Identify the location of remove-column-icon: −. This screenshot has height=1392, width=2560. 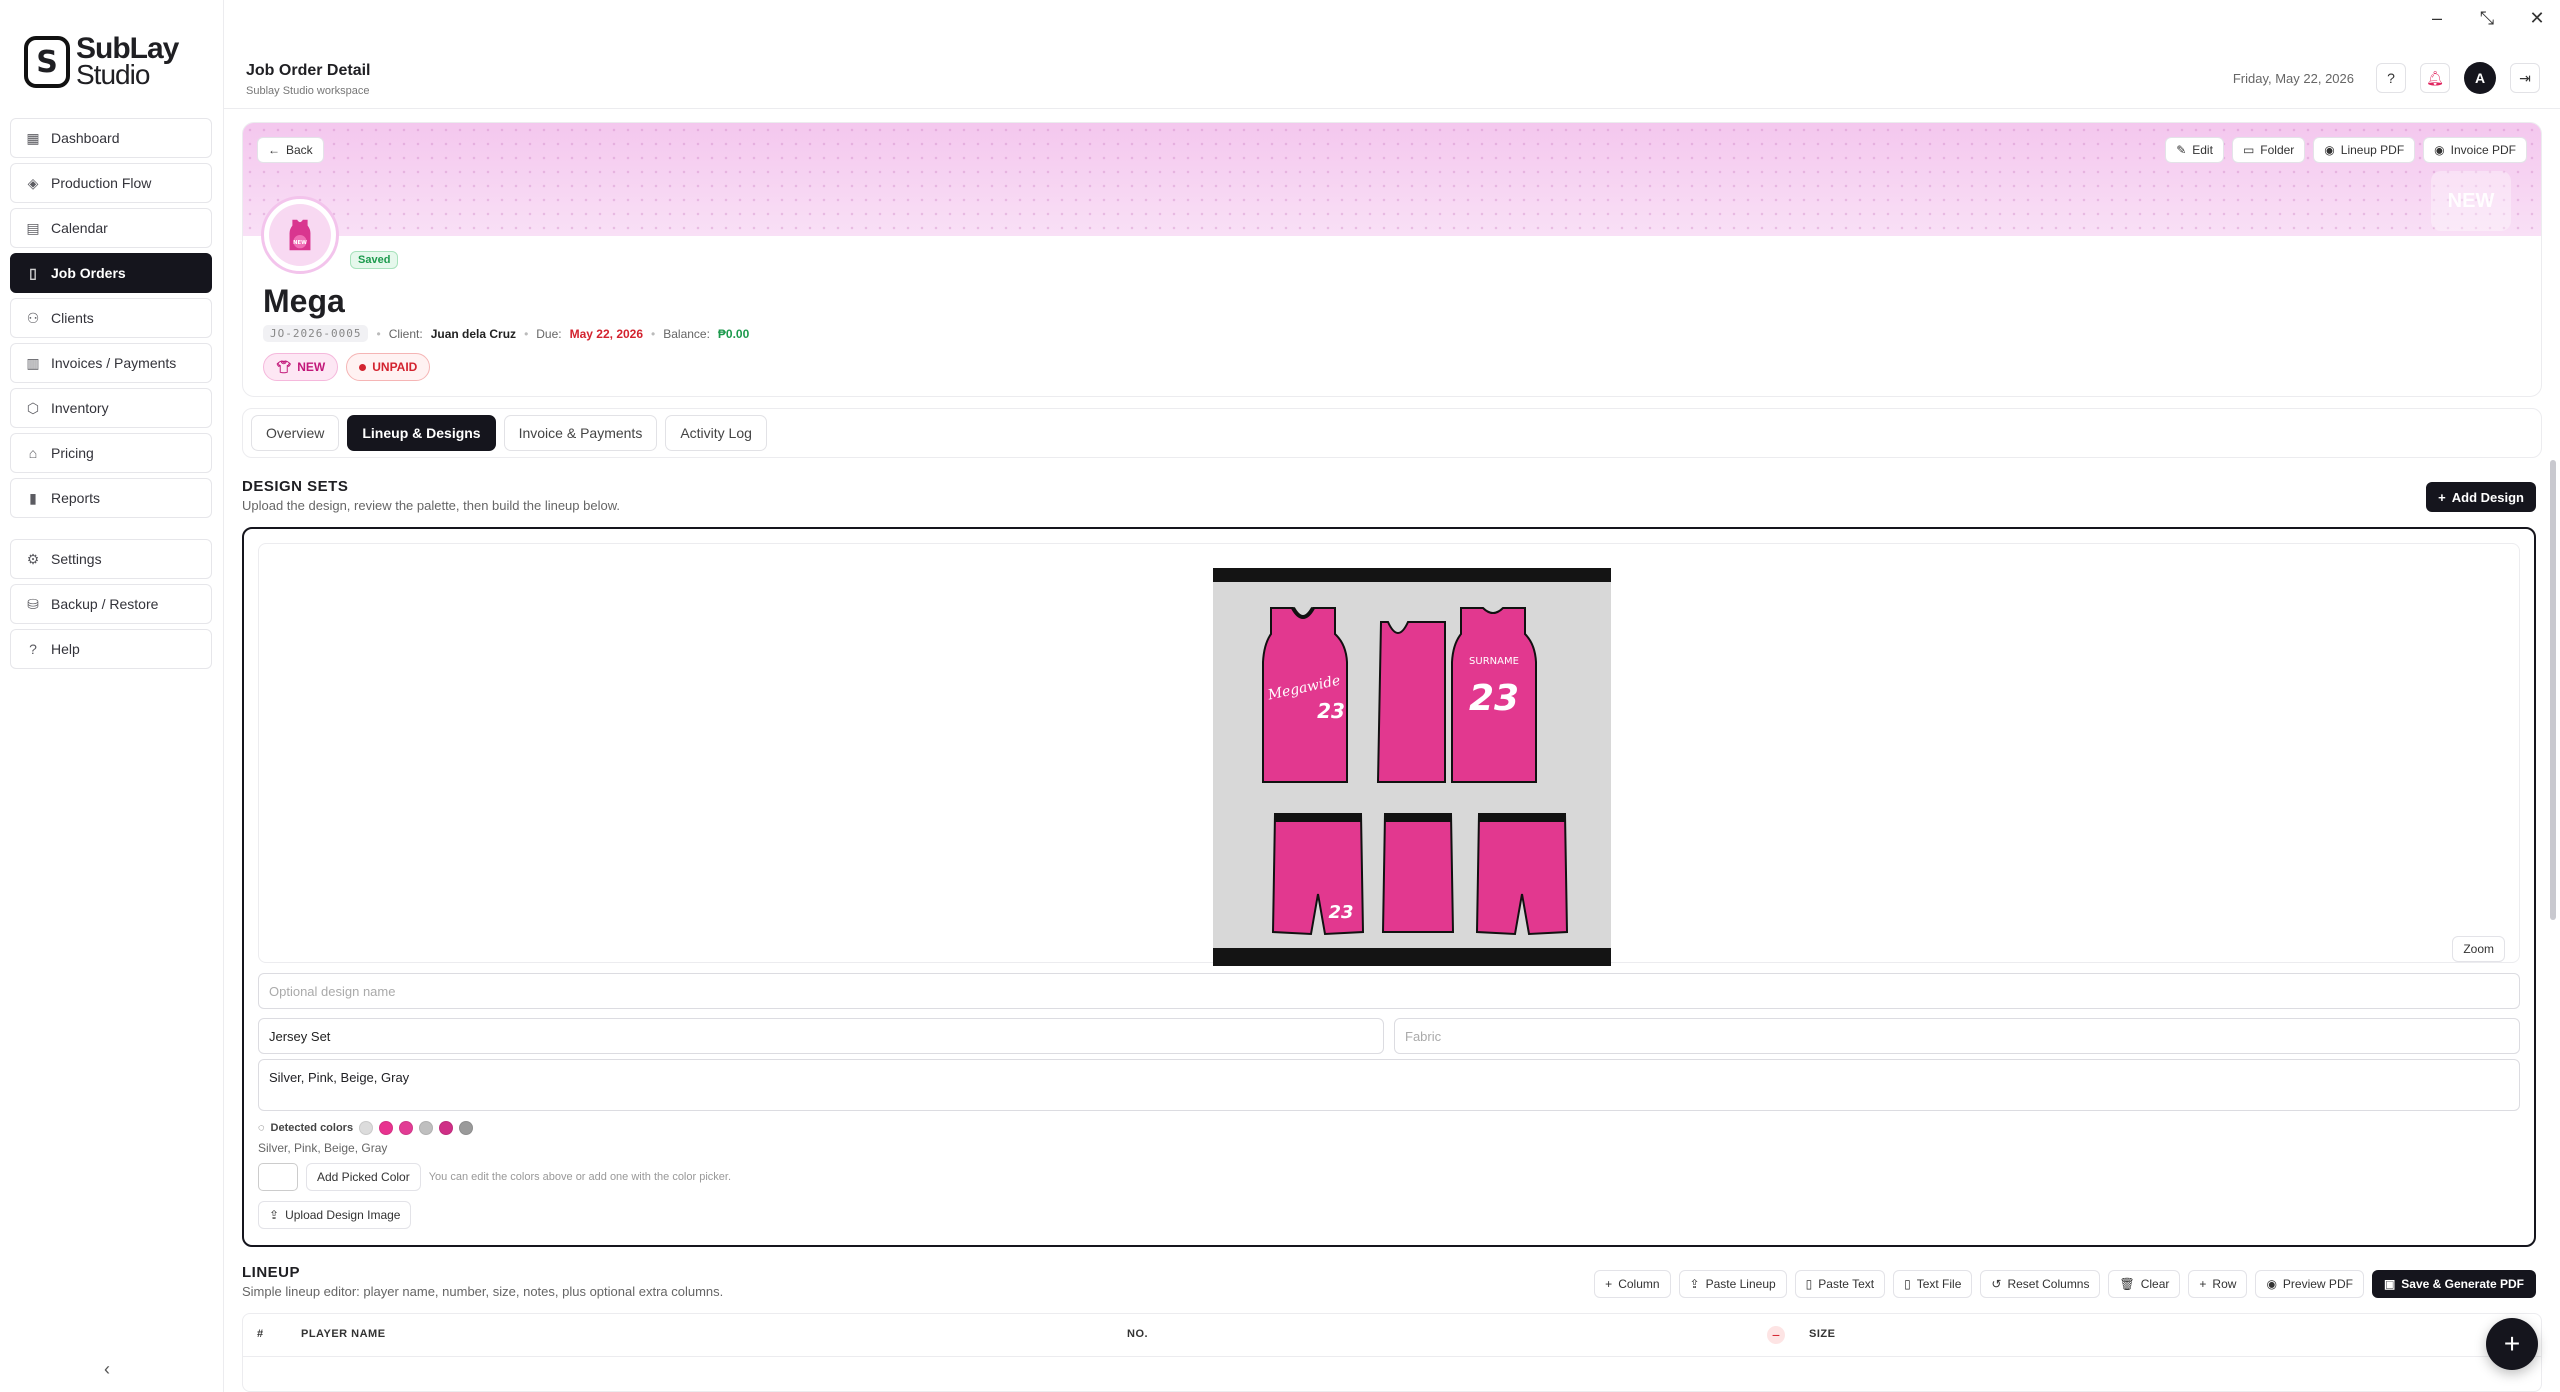
(1776, 1335).